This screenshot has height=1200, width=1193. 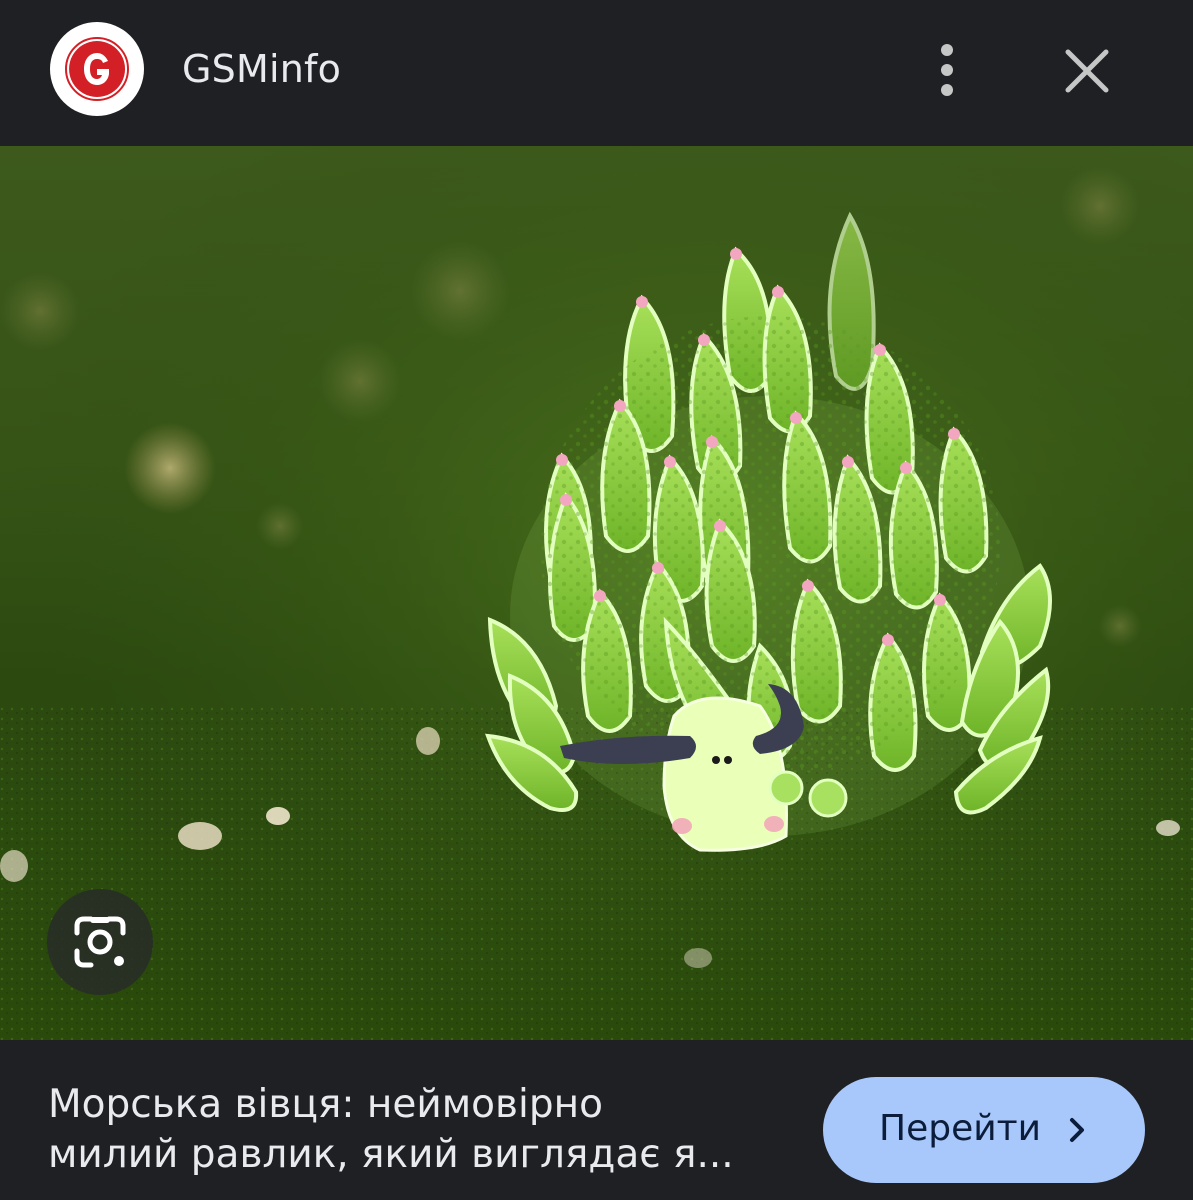 I want to click on visit-button: Перейти, so click(x=984, y=1130).